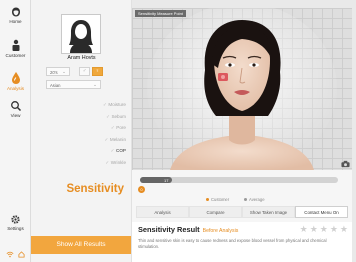 Image resolution: width=356 pixels, height=262 pixels. Describe the element at coordinates (245, 199) in the screenshot. I see `average-dot-icon` at that location.